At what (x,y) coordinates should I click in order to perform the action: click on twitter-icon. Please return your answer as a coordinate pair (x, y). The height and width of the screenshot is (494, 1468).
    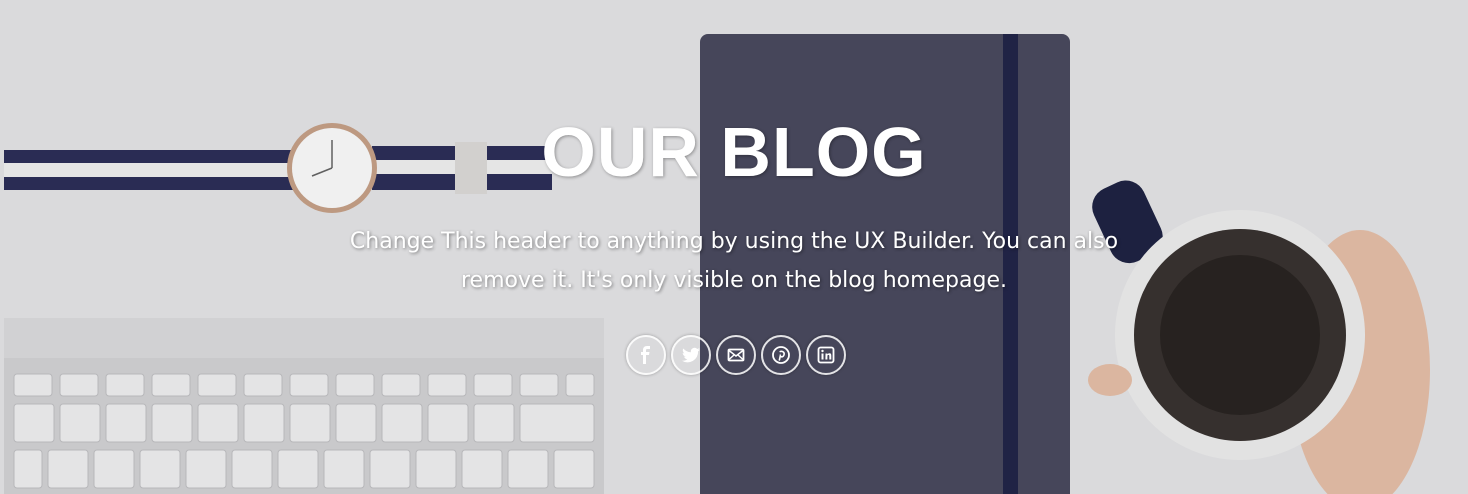
    Looking at the image, I should click on (691, 355).